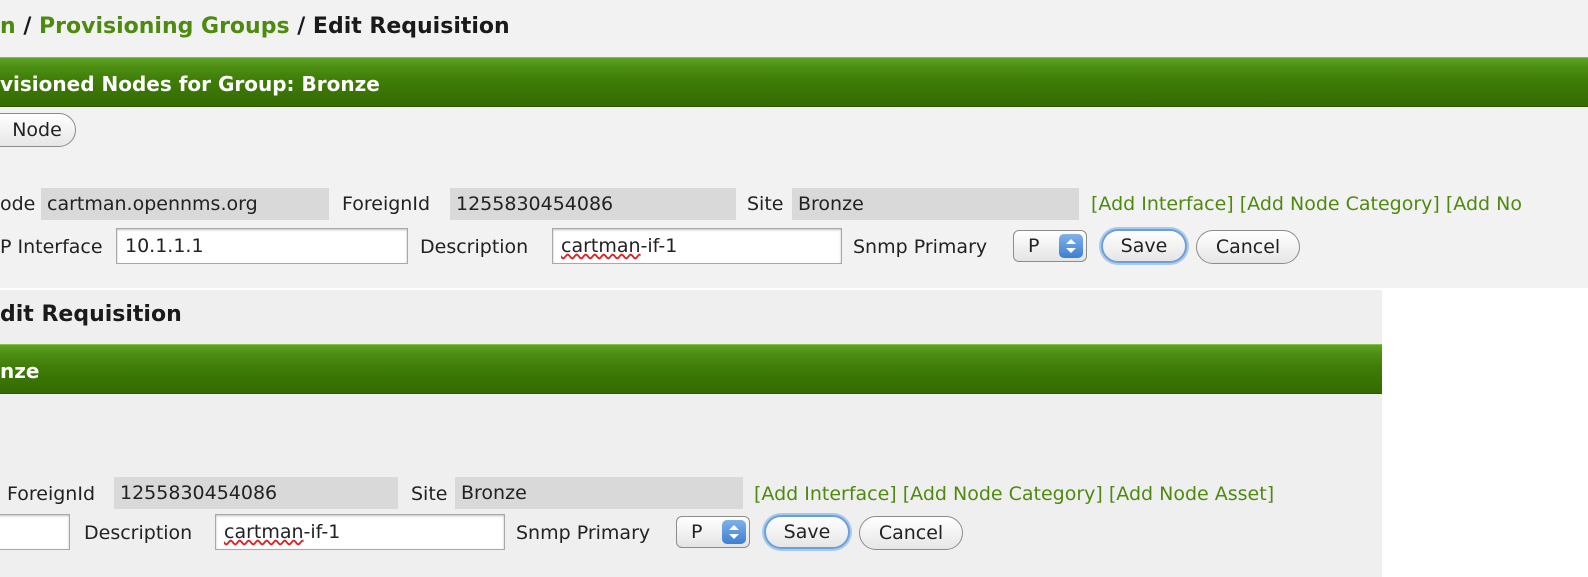 This screenshot has width=1588, height=577. I want to click on add-node-asset-link: [Add Node Asset], so click(1191, 494).